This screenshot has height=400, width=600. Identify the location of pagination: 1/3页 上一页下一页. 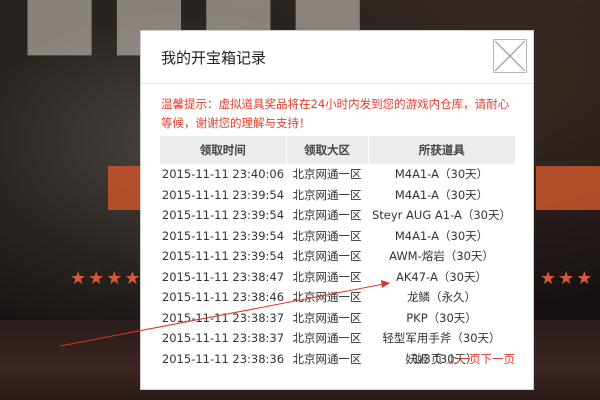
(463, 359).